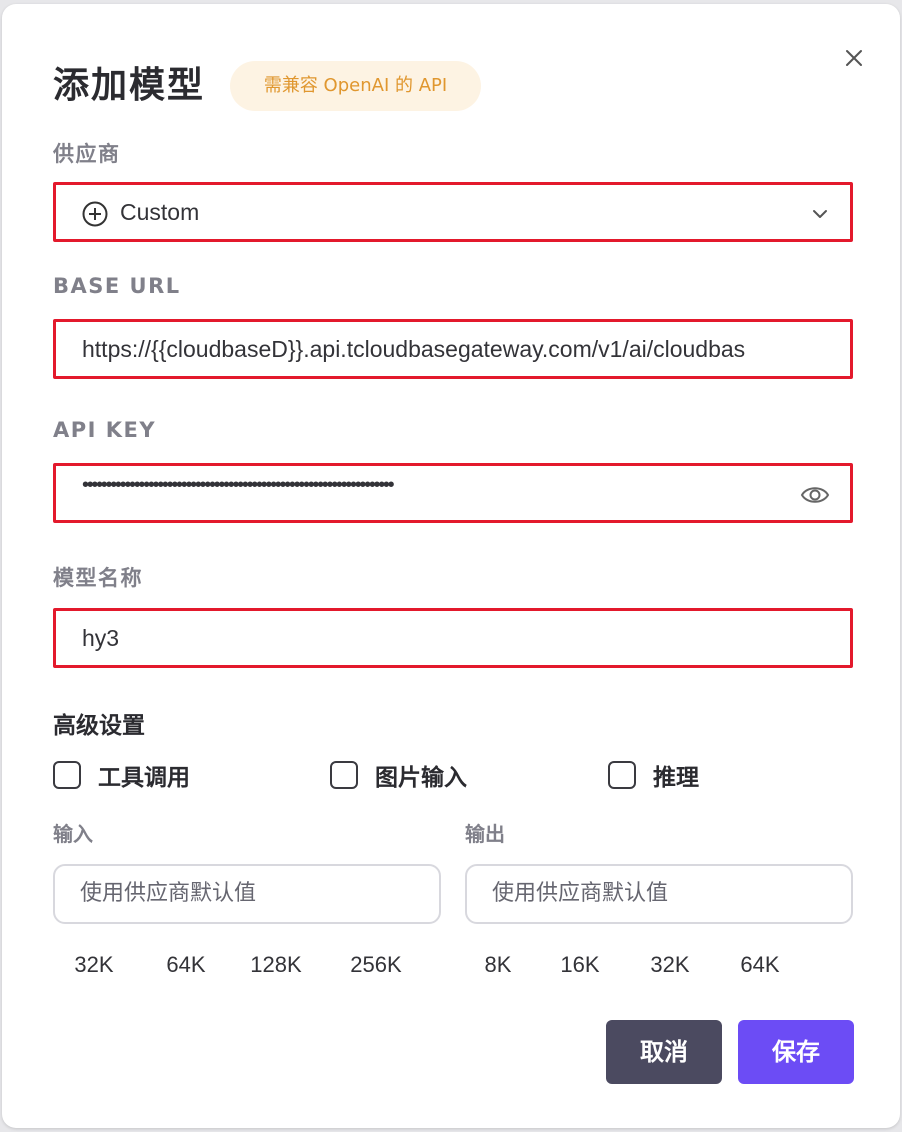 This screenshot has height=1132, width=902. Describe the element at coordinates (815, 495) in the screenshot. I see `eye-icon` at that location.